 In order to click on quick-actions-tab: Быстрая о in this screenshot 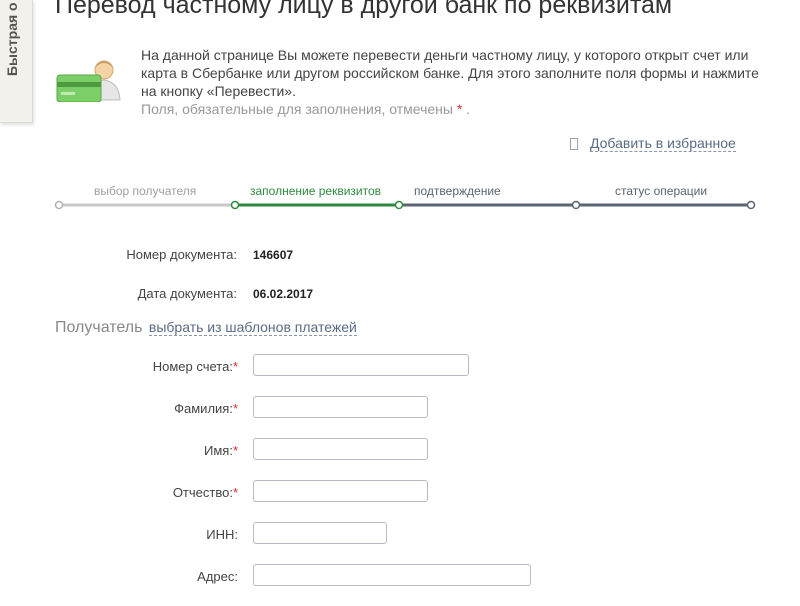, I will do `click(16, 61)`.